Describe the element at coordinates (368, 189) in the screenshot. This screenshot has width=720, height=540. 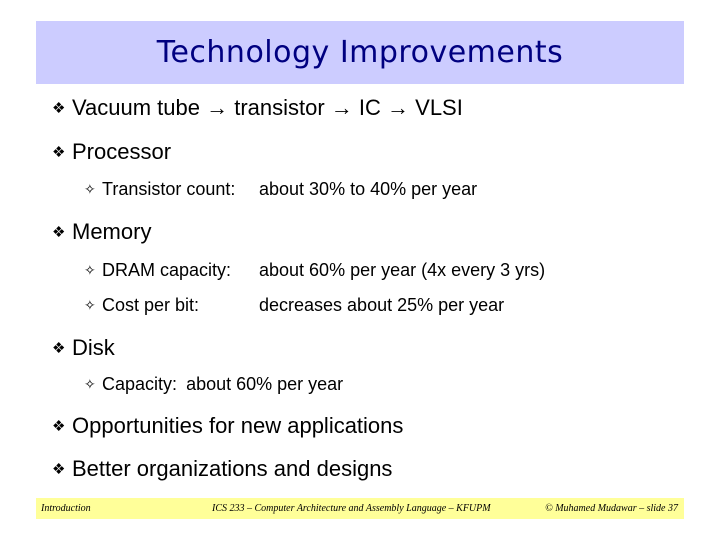
I see `sub-bullet-value: about 30% to 40% per year` at that location.